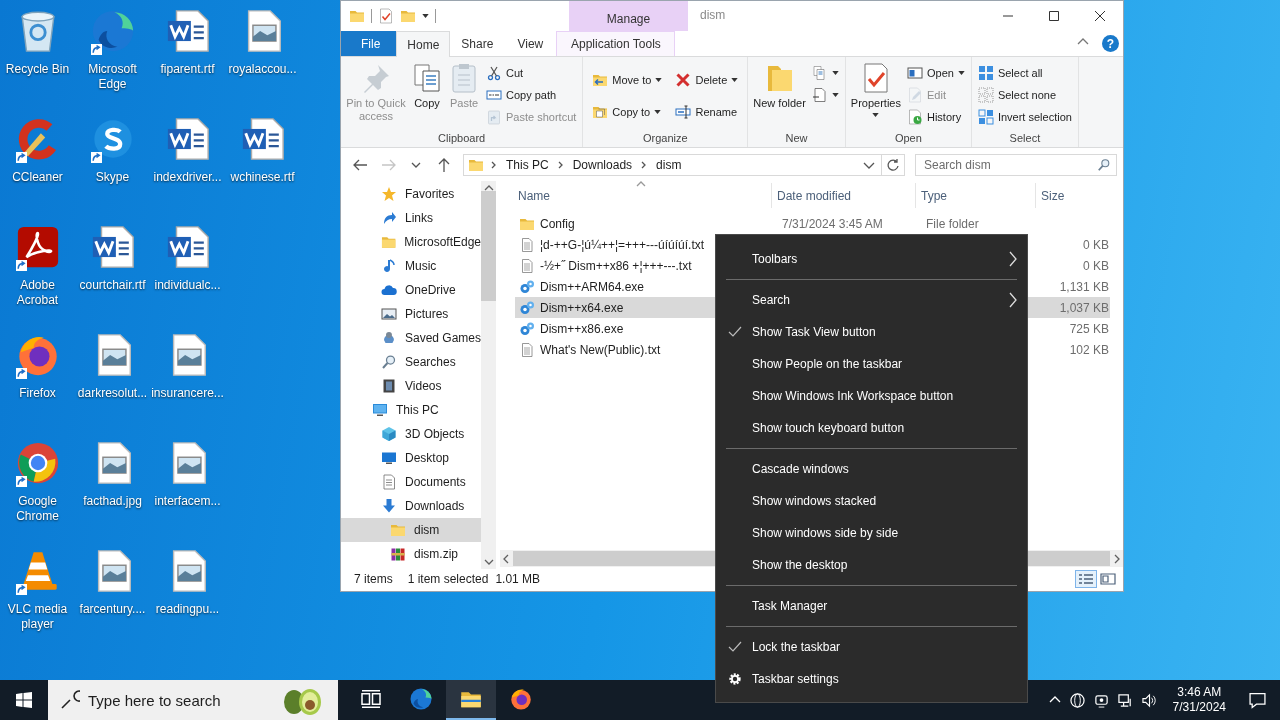  What do you see at coordinates (1089, 328) in the screenshot?
I see `file-size: 725 KB` at bounding box center [1089, 328].